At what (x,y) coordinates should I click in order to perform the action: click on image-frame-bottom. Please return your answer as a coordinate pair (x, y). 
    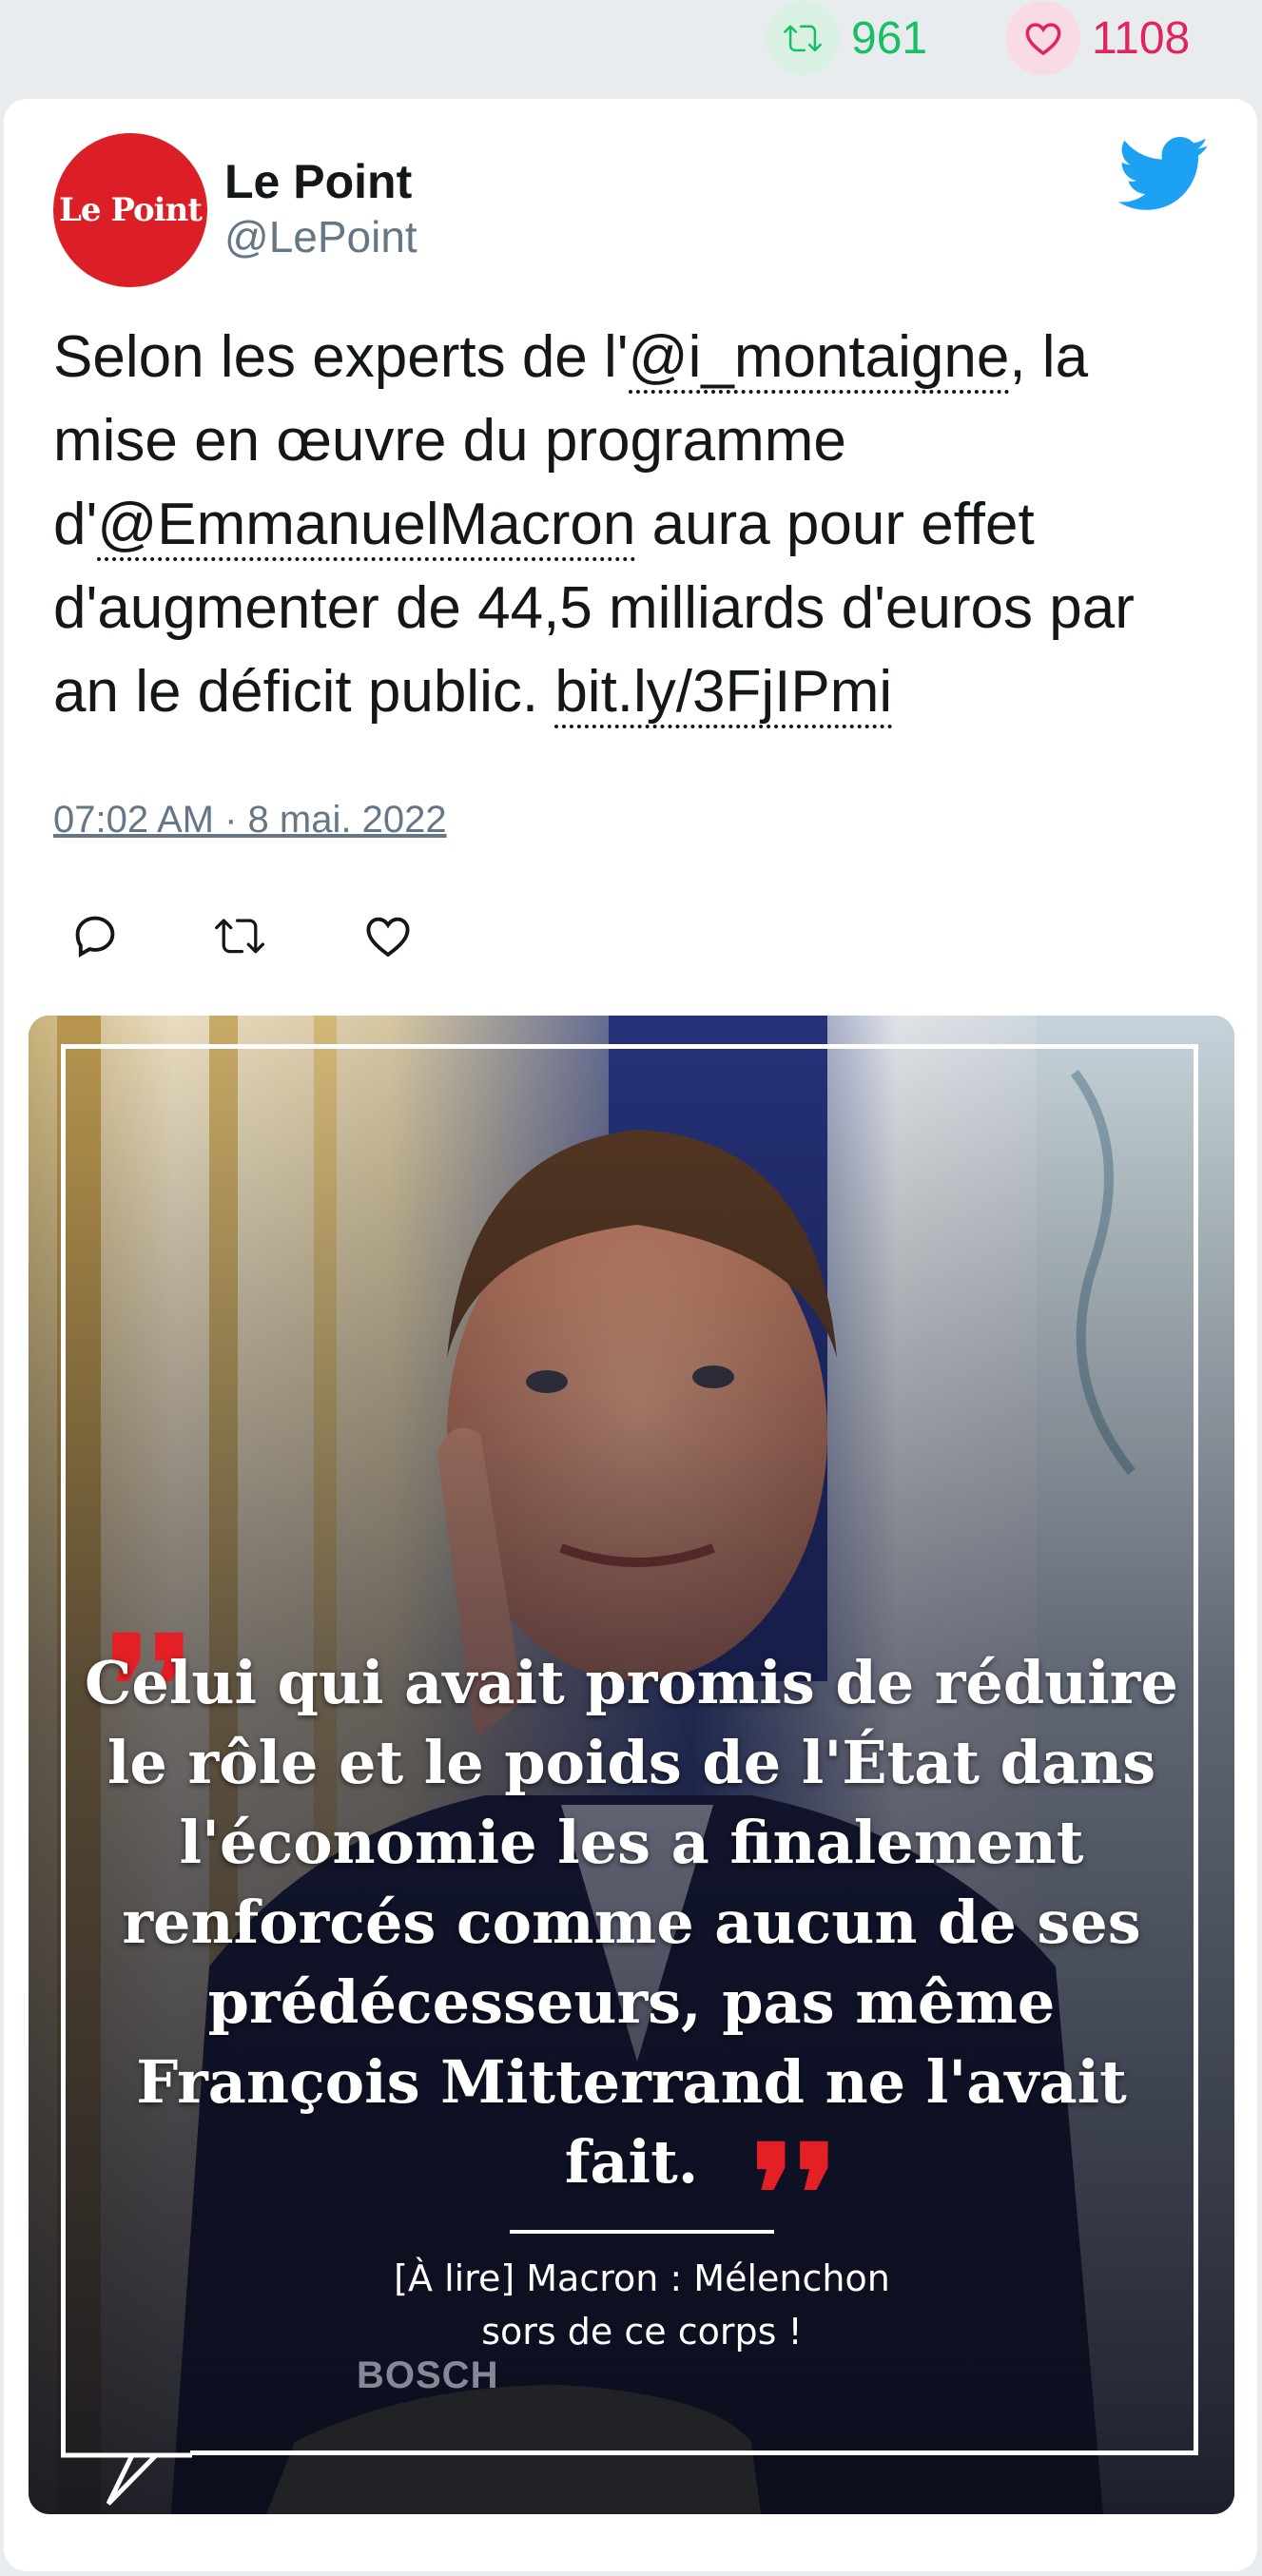
    Looking at the image, I should click on (694, 2452).